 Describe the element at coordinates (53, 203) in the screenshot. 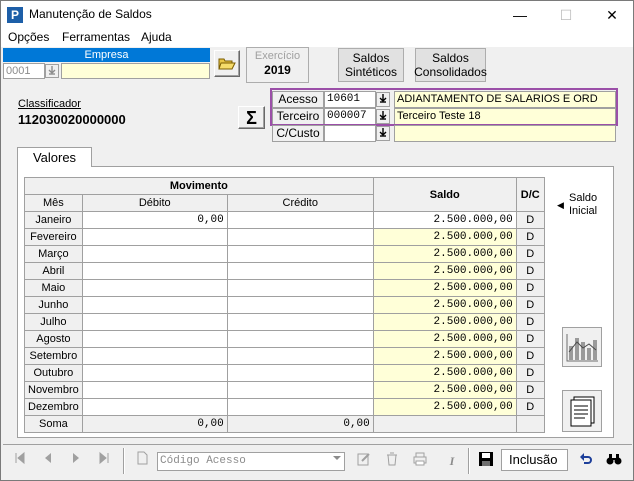

I see `header-mes: Mês` at that location.